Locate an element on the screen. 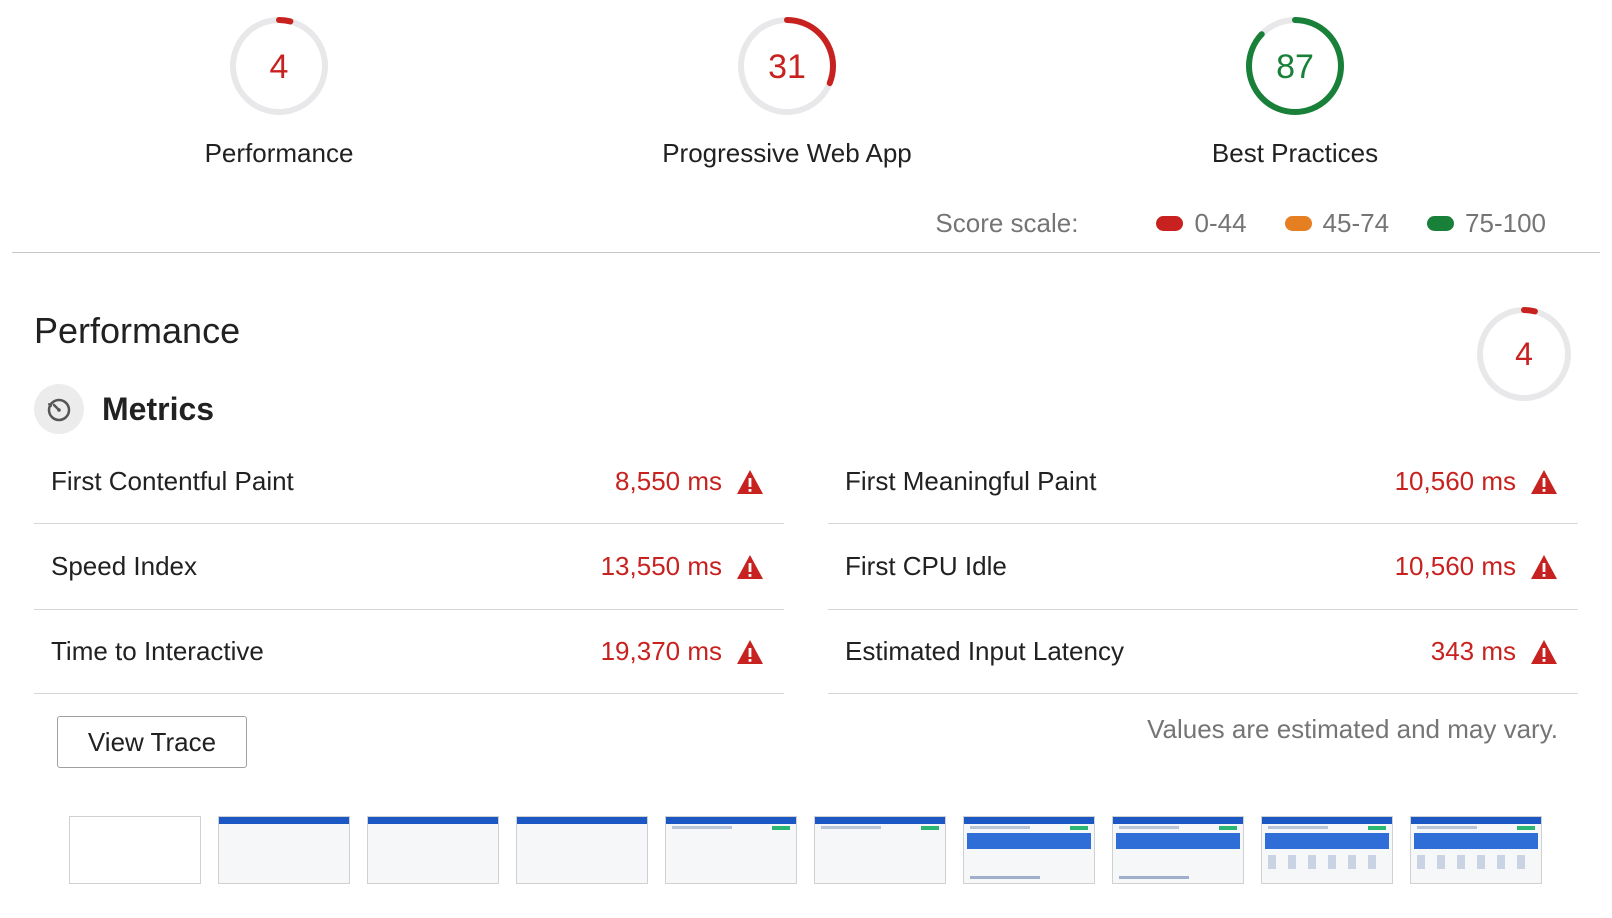 This screenshot has width=1612, height=918. score-gauge-ring: 87 is located at coordinates (1295, 66).